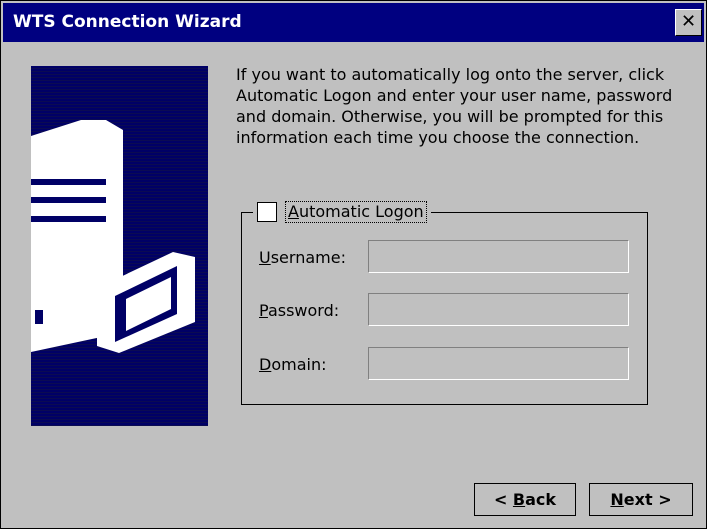 The image size is (707, 529). What do you see at coordinates (356, 212) in the screenshot?
I see `automatic-logon-label: Automatic Logon` at bounding box center [356, 212].